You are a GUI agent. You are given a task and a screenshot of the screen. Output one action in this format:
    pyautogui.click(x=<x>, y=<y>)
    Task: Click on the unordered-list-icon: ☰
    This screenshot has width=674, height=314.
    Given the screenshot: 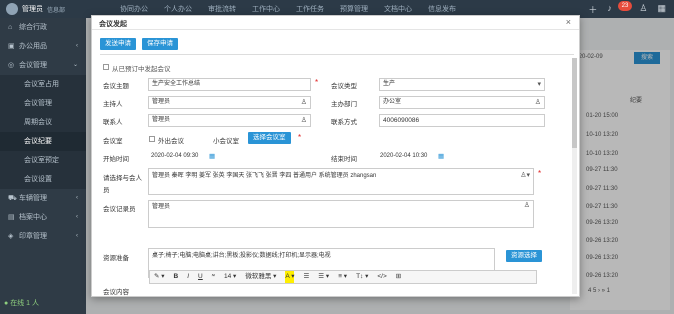 What is the action you would take?
    pyautogui.click(x=306, y=277)
    